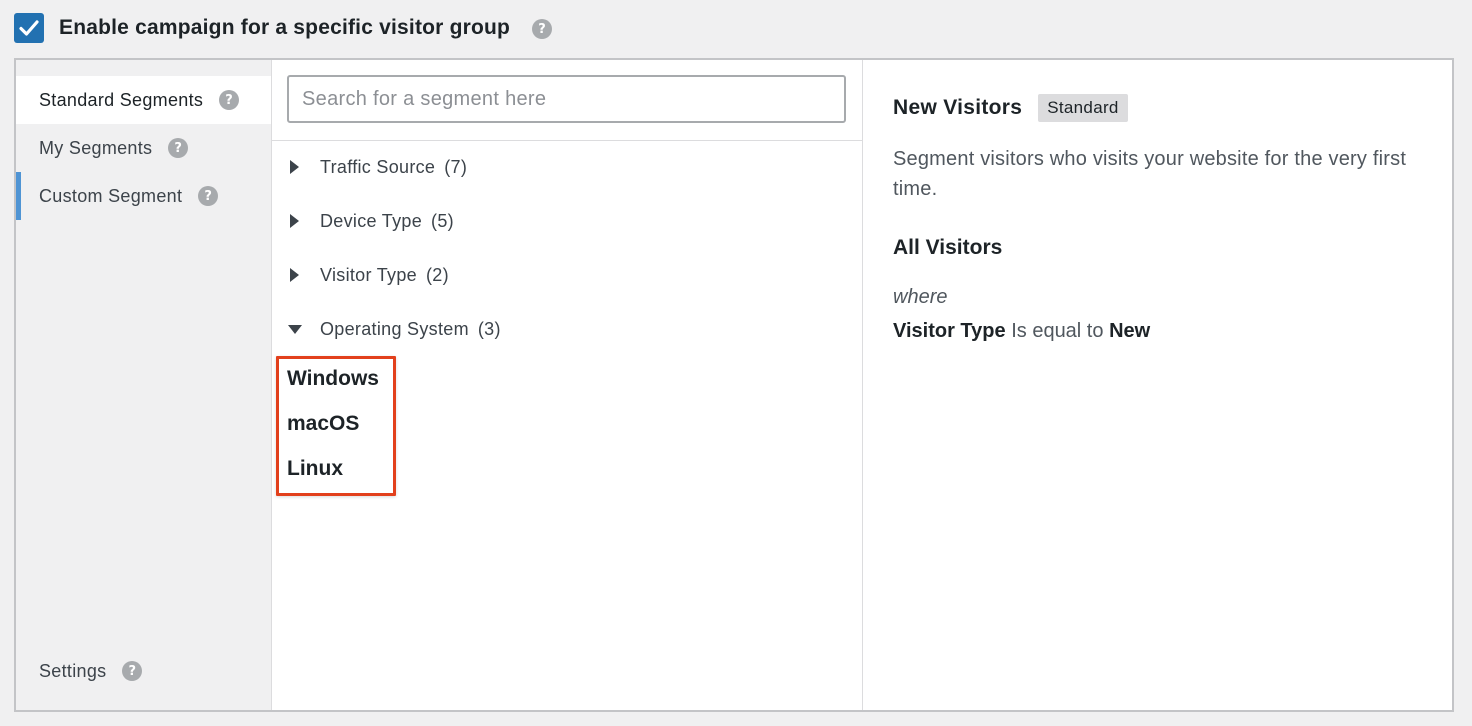  I want to click on group-operating-system: Operating System (3), so click(394, 329).